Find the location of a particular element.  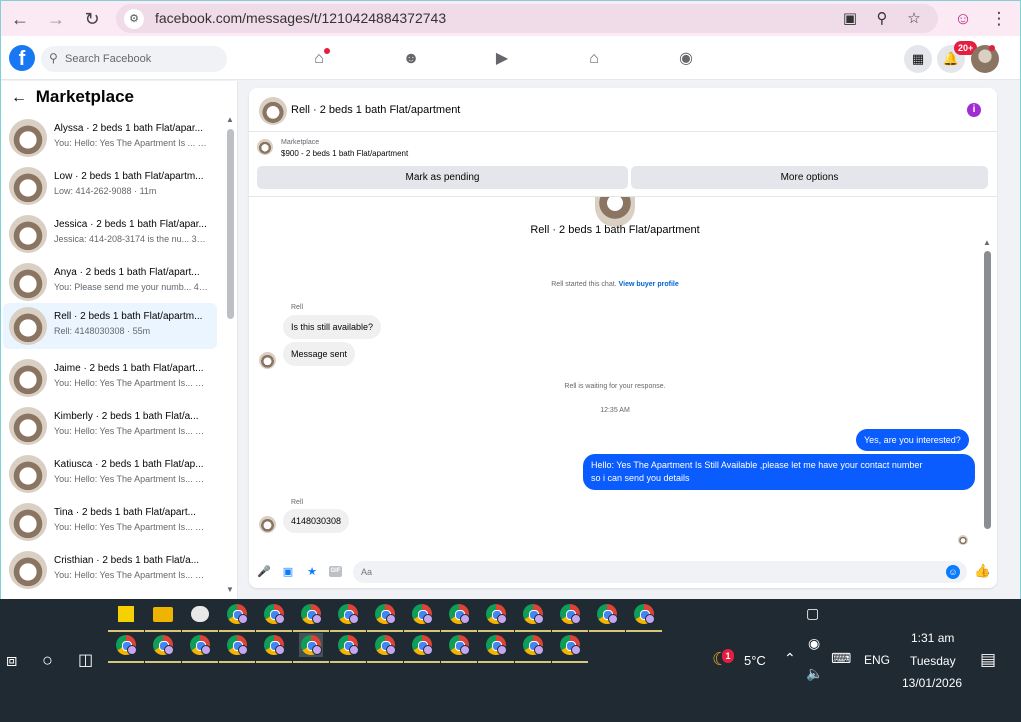

message-input is located at coordinates (660, 572).